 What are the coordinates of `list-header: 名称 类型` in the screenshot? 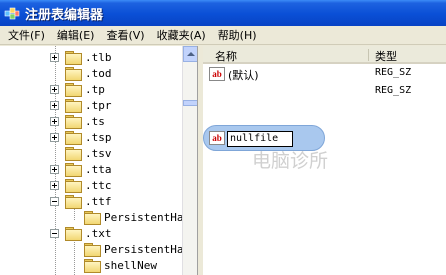 It's located at (324, 55).